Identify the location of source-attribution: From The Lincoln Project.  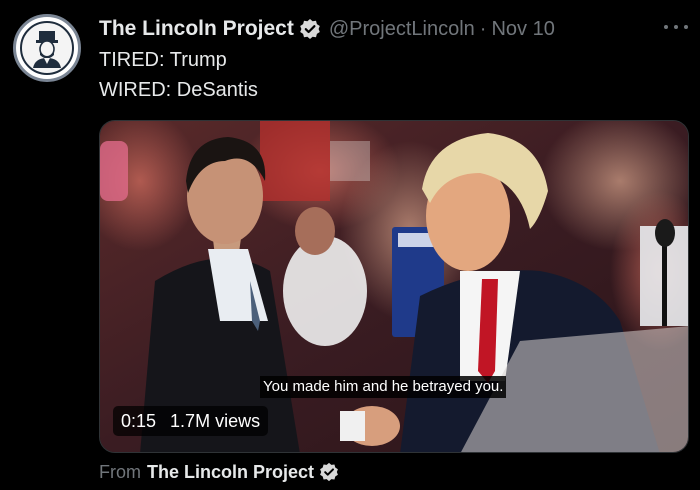
(219, 472).